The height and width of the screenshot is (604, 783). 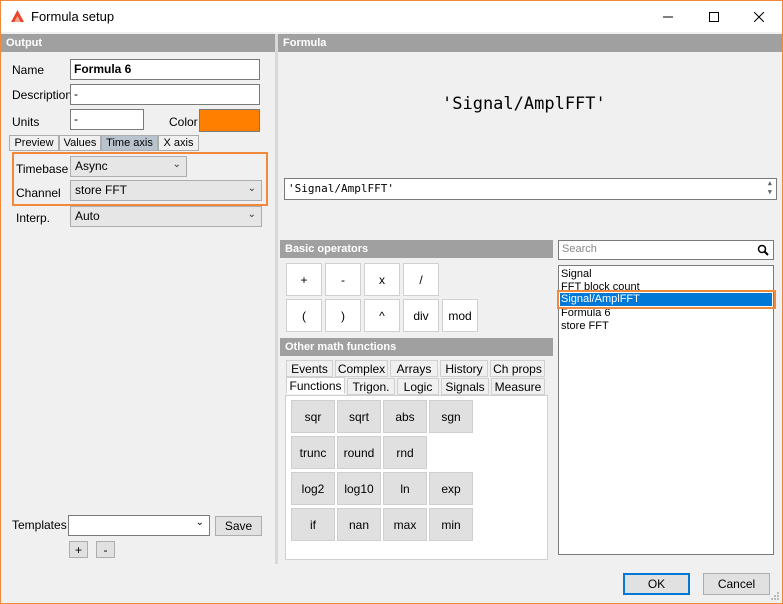 I want to click on fn-rnd-button: rnd, so click(x=405, y=452).